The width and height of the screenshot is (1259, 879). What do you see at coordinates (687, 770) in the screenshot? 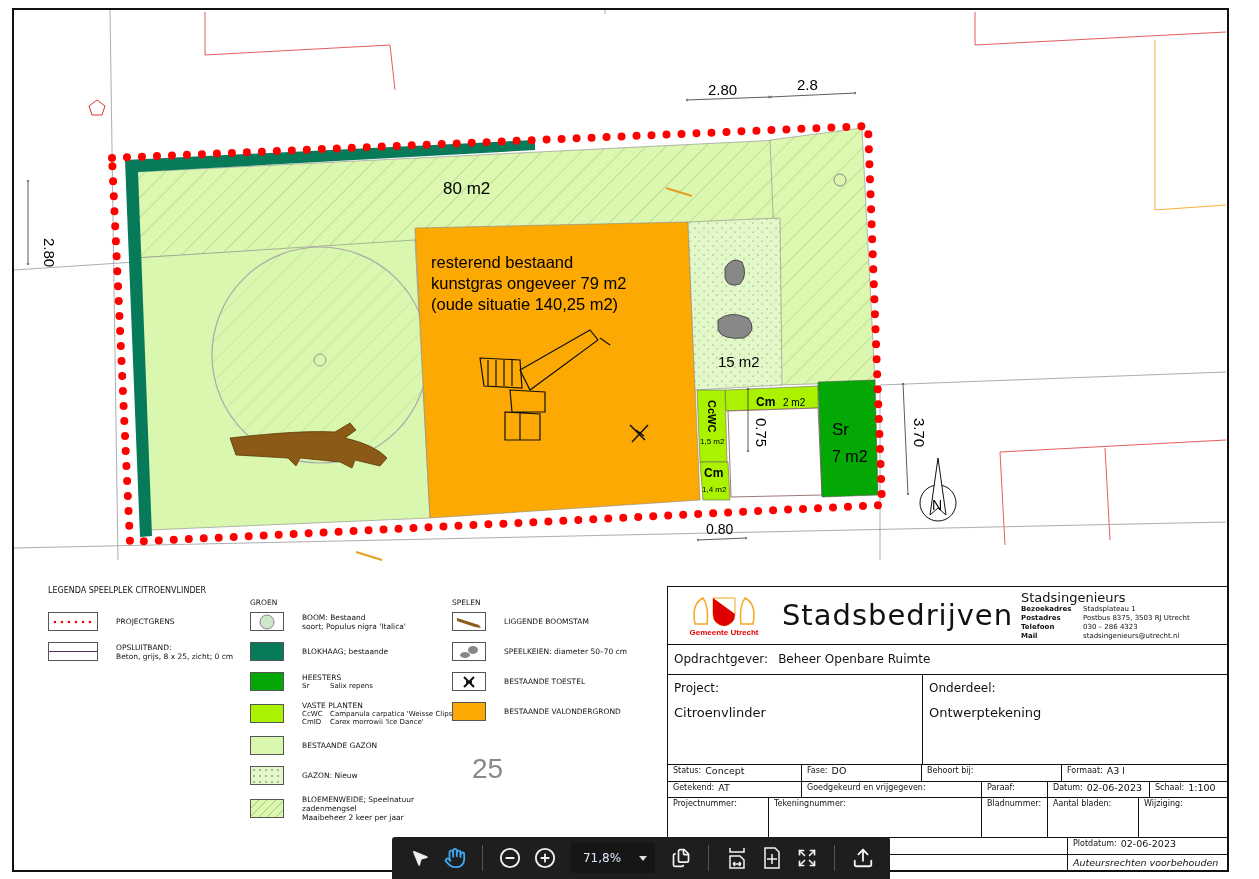
I see `field-label: Status:` at bounding box center [687, 770].